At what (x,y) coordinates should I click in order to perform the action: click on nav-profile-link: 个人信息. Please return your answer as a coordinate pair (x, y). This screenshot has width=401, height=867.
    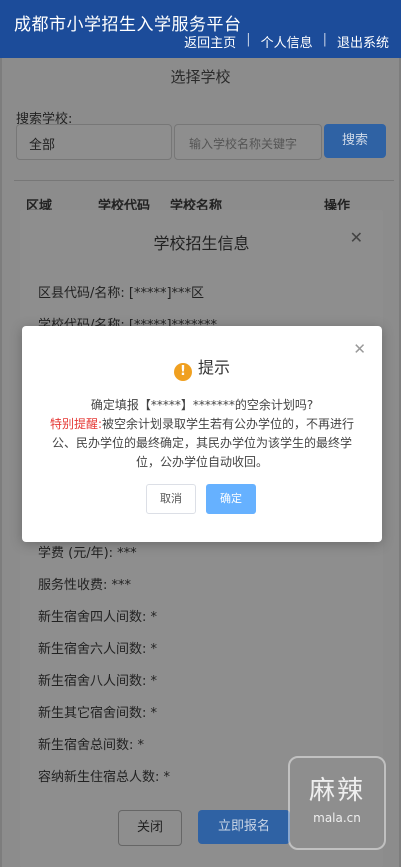
    Looking at the image, I should click on (287, 41).